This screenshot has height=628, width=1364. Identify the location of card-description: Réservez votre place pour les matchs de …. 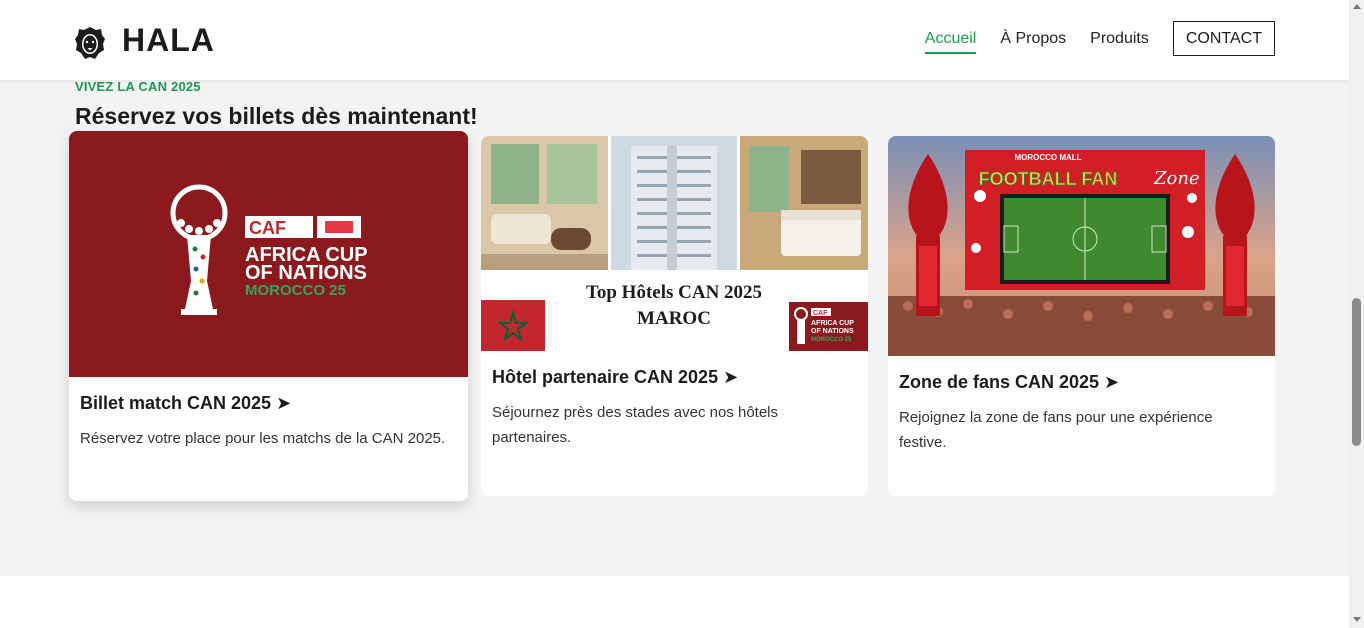
(263, 438).